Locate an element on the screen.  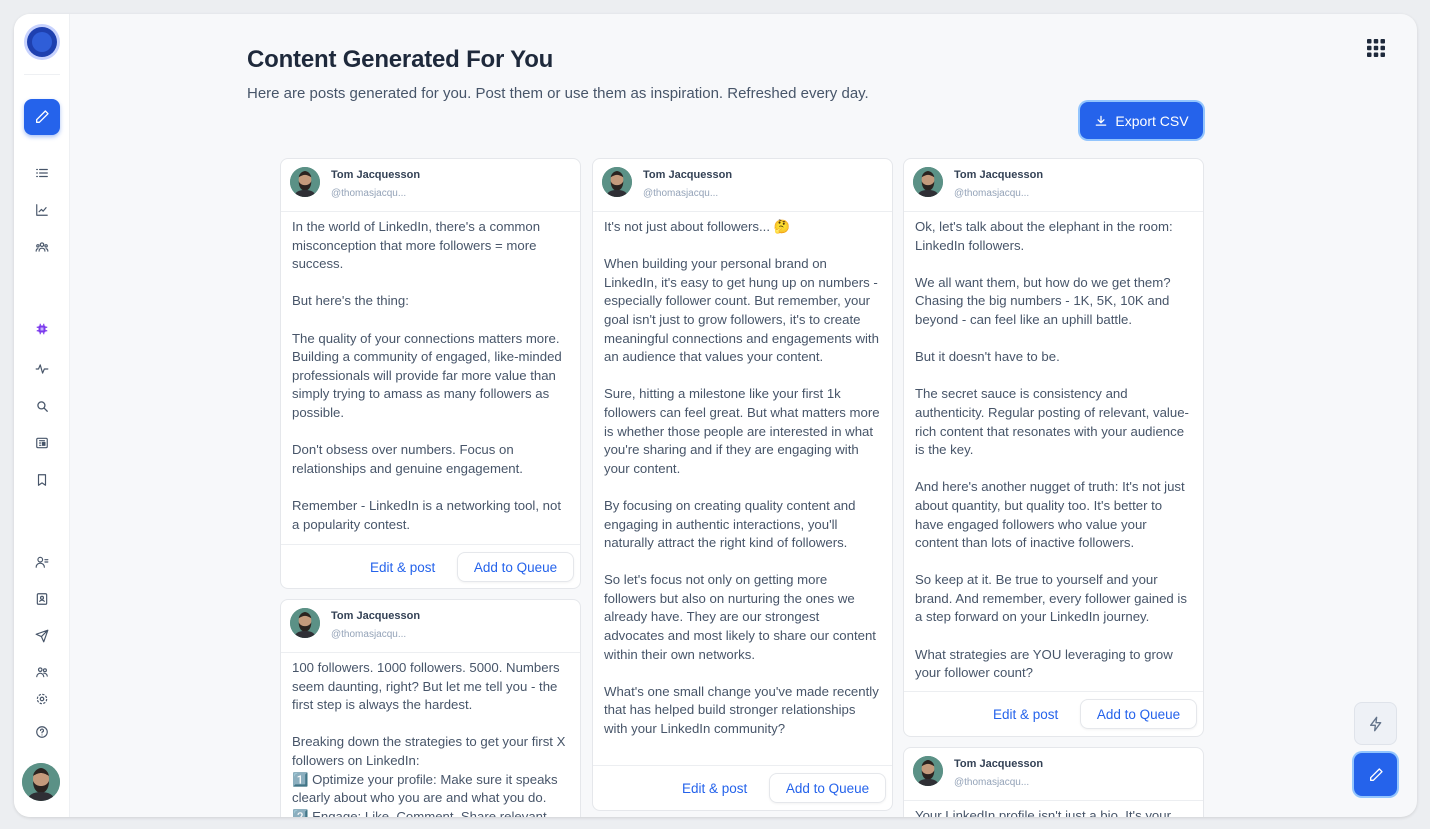
sidebar-item-send is located at coordinates (42, 636).